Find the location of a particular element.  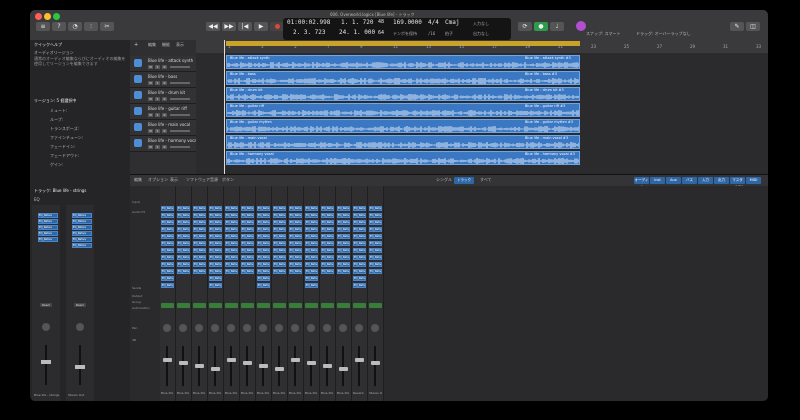

track-name: Blue life - drum kit is located at coordinates (166, 92).